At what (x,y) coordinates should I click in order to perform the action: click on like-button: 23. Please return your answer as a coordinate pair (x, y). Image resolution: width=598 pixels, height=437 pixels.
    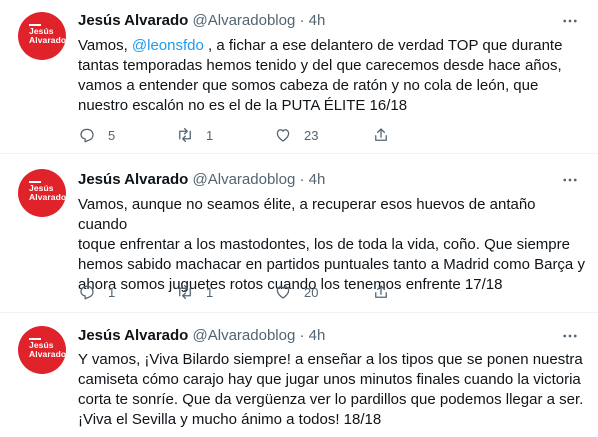
    Looking at the image, I should click on (296, 135).